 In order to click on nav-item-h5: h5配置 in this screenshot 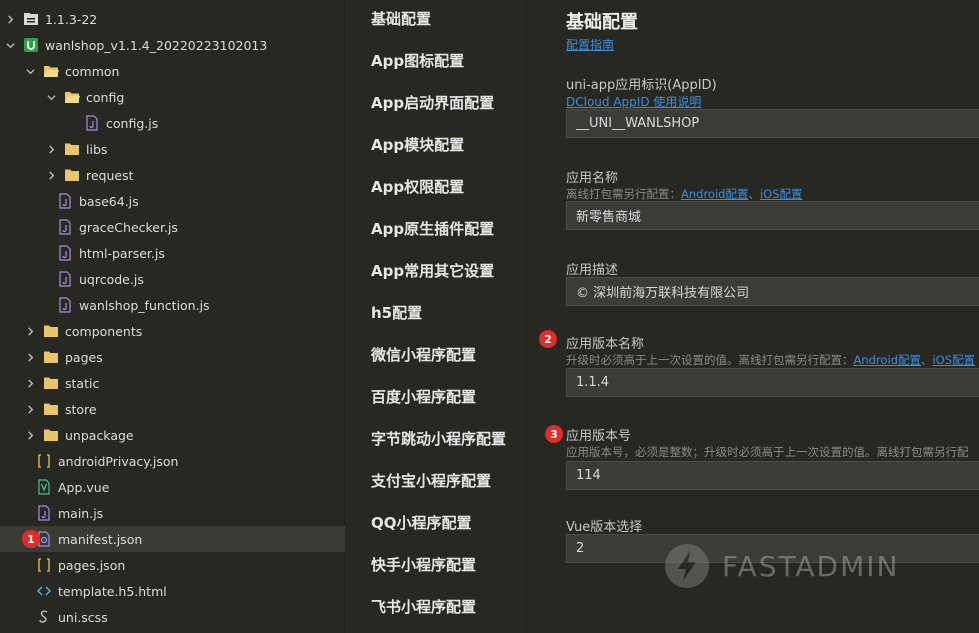, I will do `click(396, 312)`.